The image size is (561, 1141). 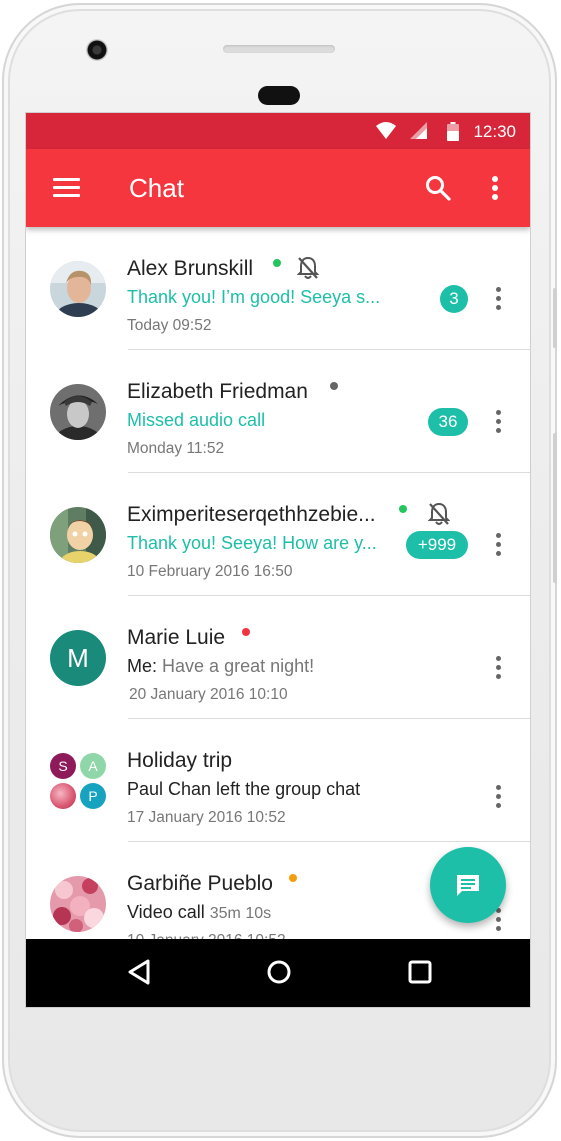 I want to click on unread-badge: +999, so click(x=437, y=545).